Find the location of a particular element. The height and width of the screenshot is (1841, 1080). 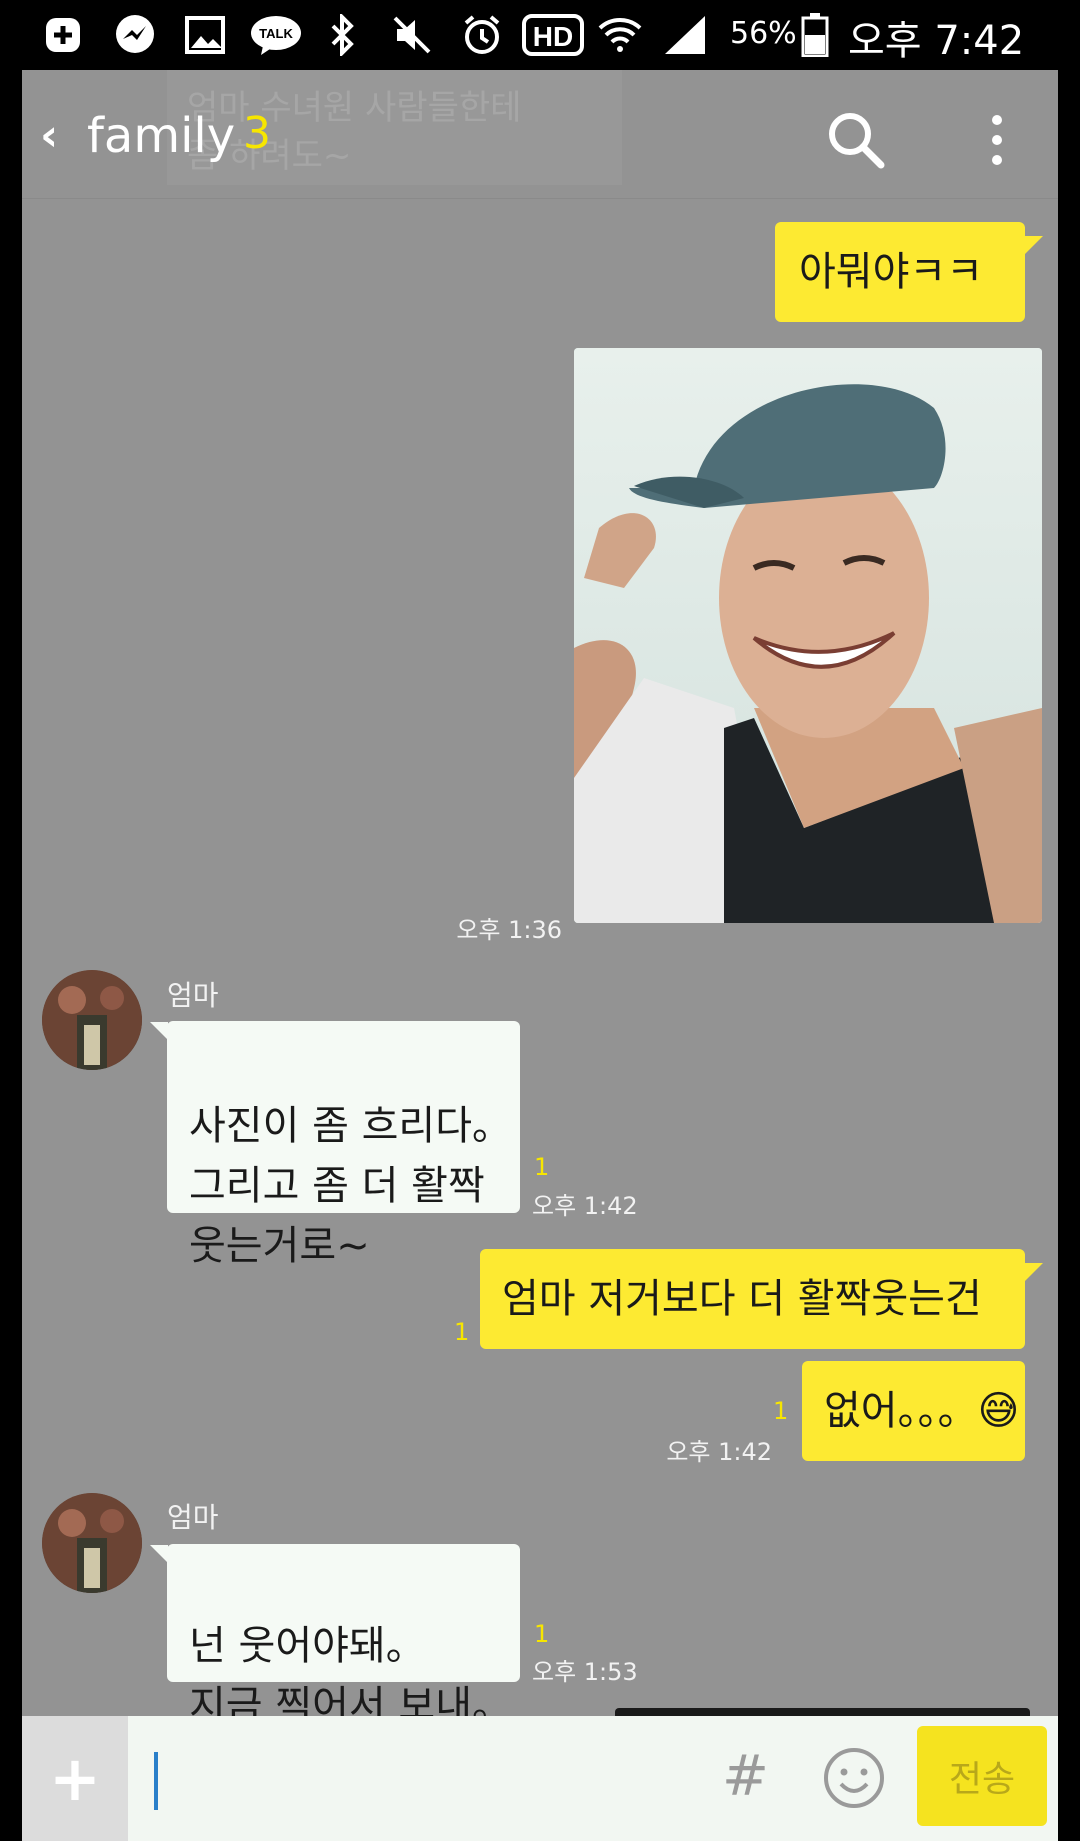

add-icon is located at coordinates (63, 35).